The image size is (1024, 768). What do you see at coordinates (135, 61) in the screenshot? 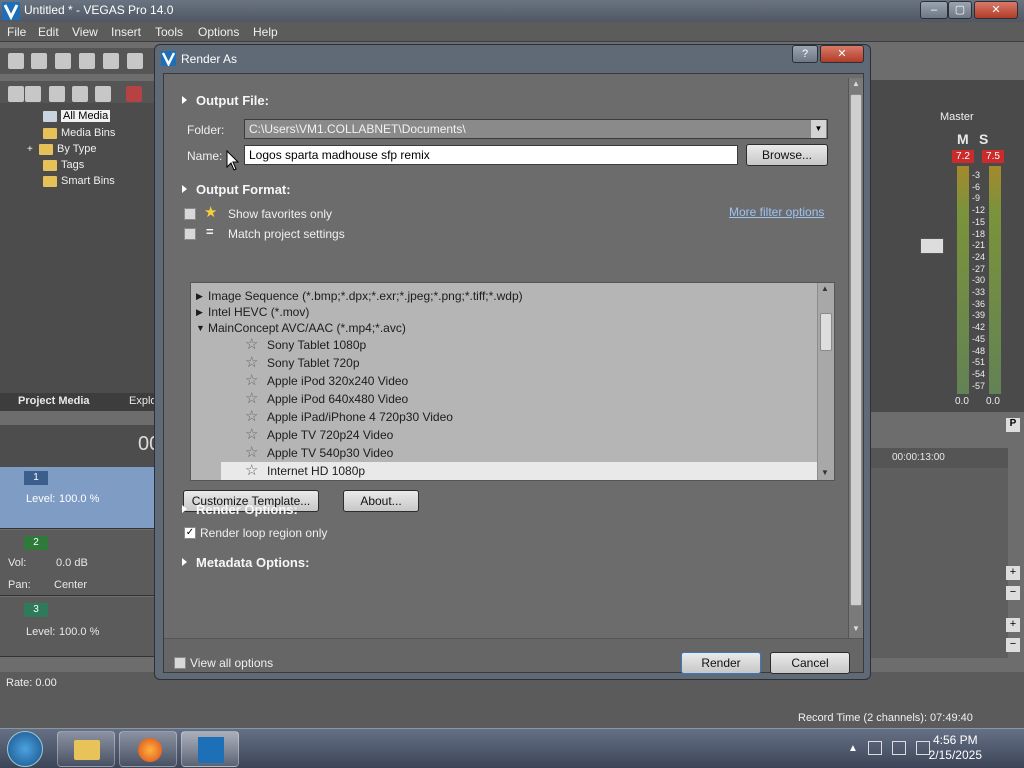
I see `properties-icon` at bounding box center [135, 61].